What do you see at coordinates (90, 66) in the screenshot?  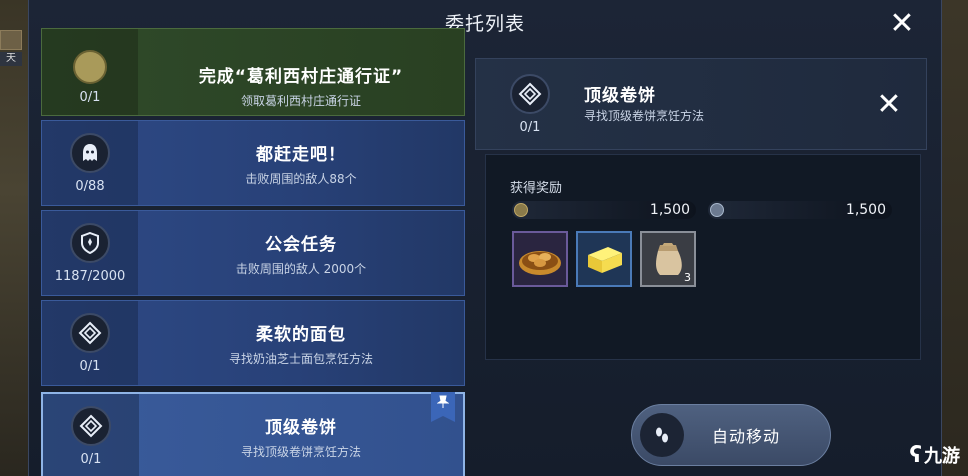 I see `egg-icon` at bounding box center [90, 66].